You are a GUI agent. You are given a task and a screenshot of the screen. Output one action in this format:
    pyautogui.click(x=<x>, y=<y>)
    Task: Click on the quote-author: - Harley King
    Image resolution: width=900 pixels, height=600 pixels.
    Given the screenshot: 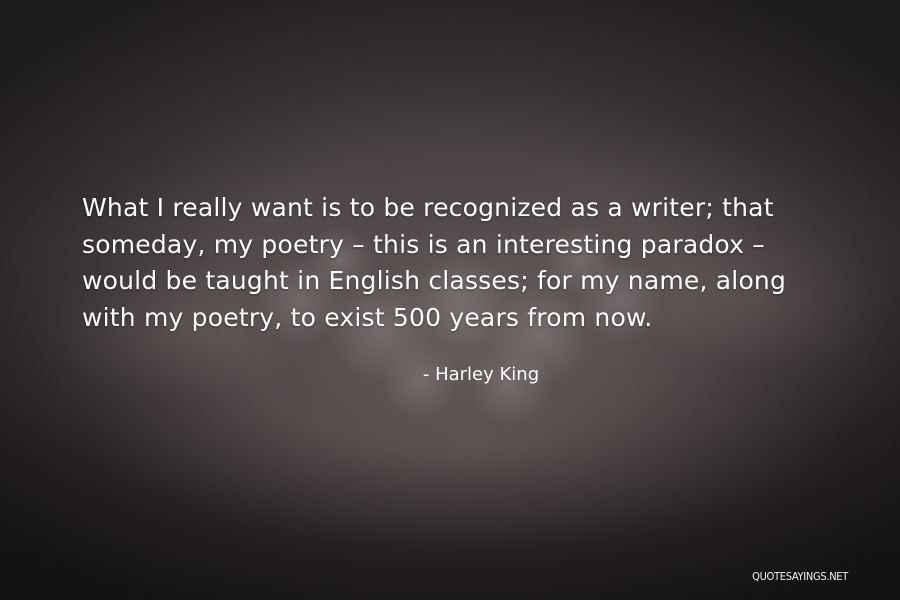 What is the action you would take?
    pyautogui.click(x=450, y=375)
    